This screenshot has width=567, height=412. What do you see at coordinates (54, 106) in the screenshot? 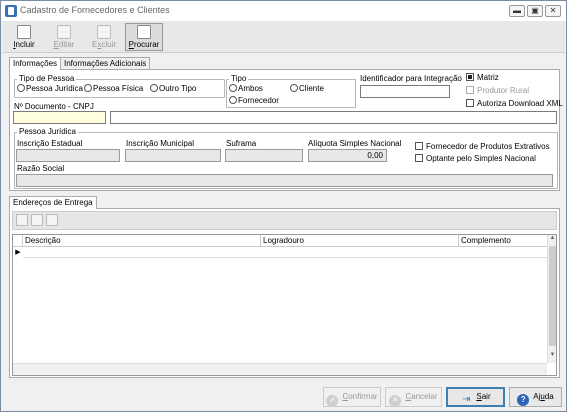
I see `documento-label: Nº Documento - CNPJ` at bounding box center [54, 106].